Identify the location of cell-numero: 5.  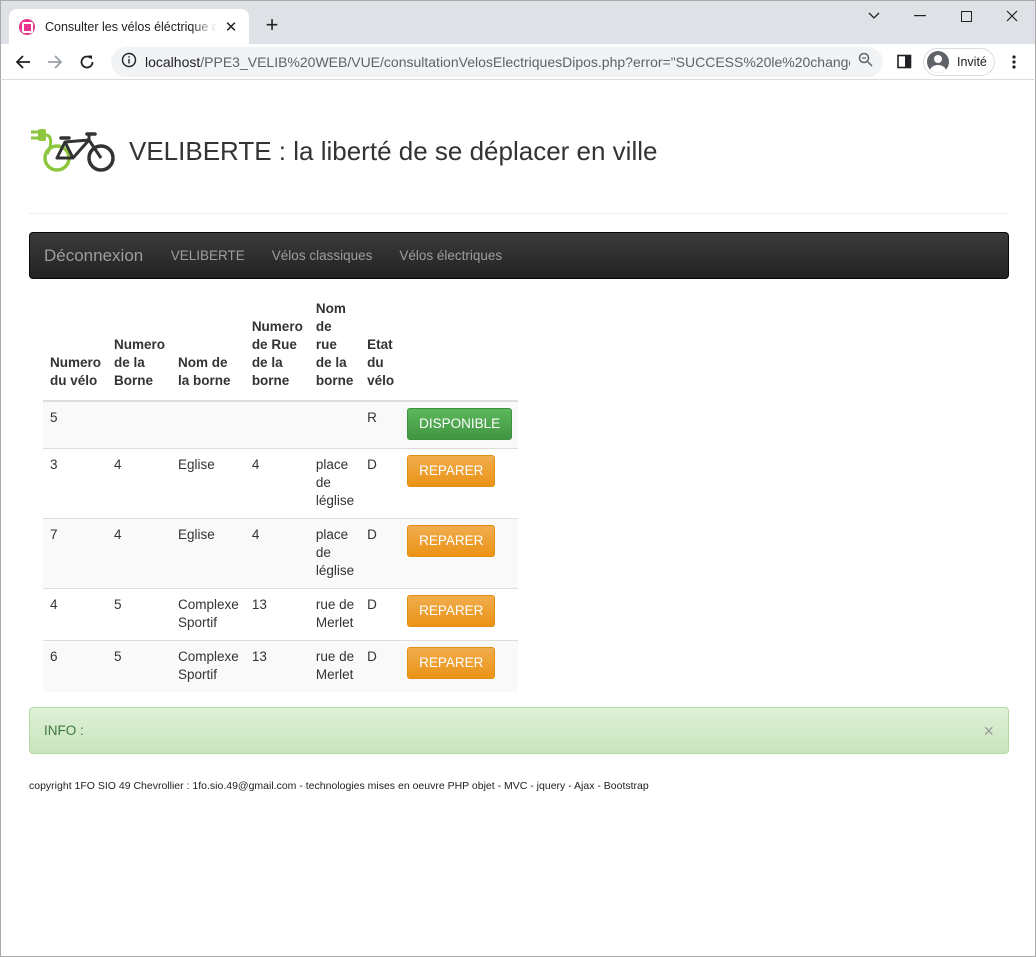
(75, 424).